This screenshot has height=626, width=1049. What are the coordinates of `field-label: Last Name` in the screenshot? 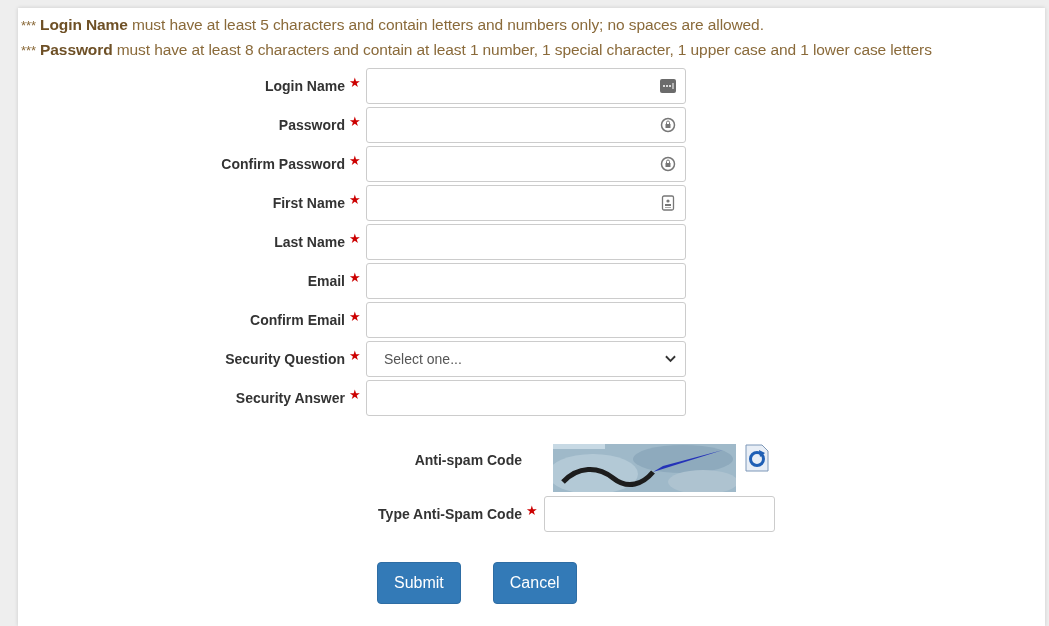 It's located at (309, 241).